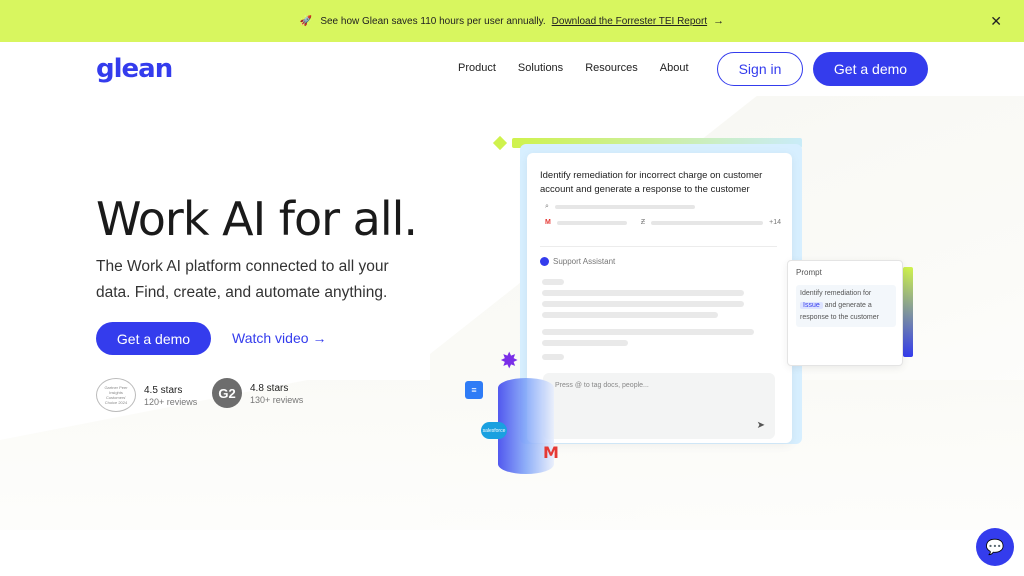 This screenshot has width=1024, height=576. Describe the element at coordinates (811, 305) in the screenshot. I see `issue-chip: Issue` at that location.